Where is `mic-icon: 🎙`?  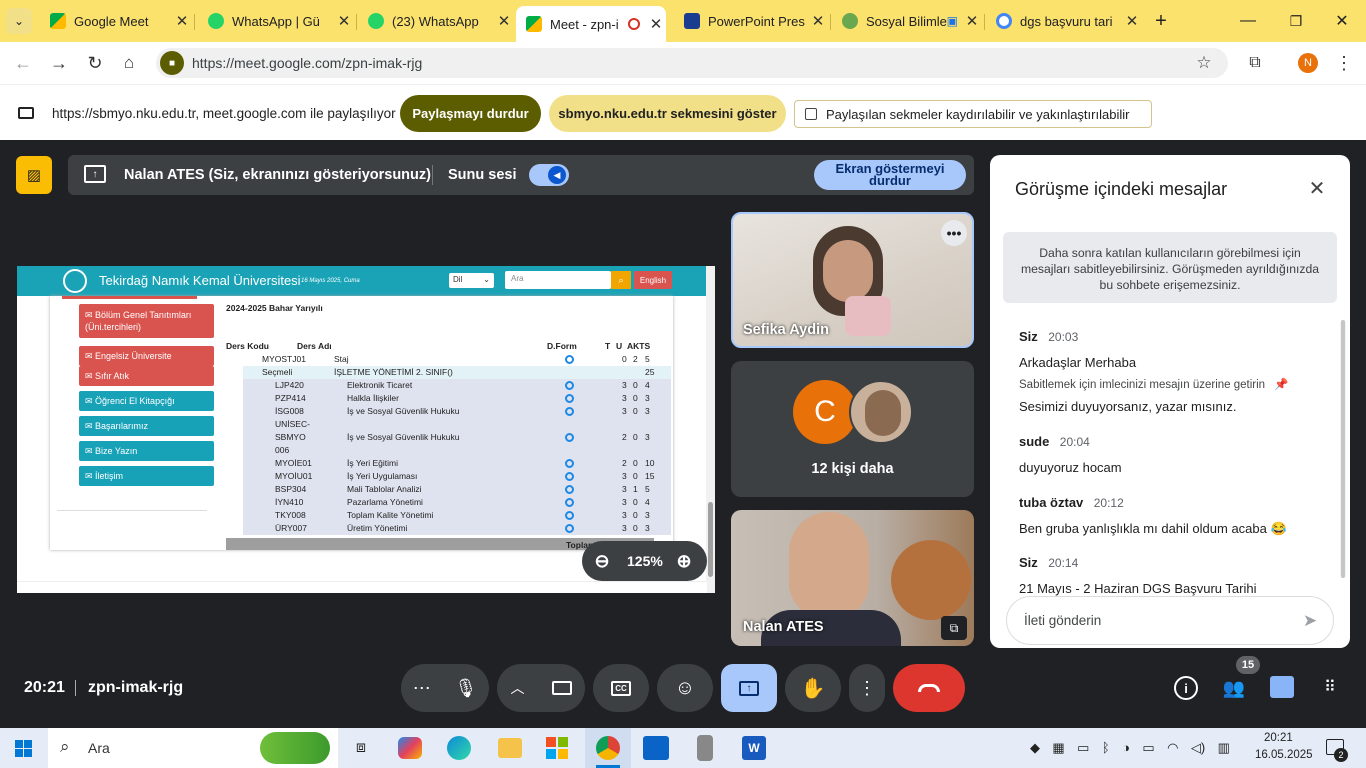 mic-icon: 🎙 is located at coordinates (465, 688).